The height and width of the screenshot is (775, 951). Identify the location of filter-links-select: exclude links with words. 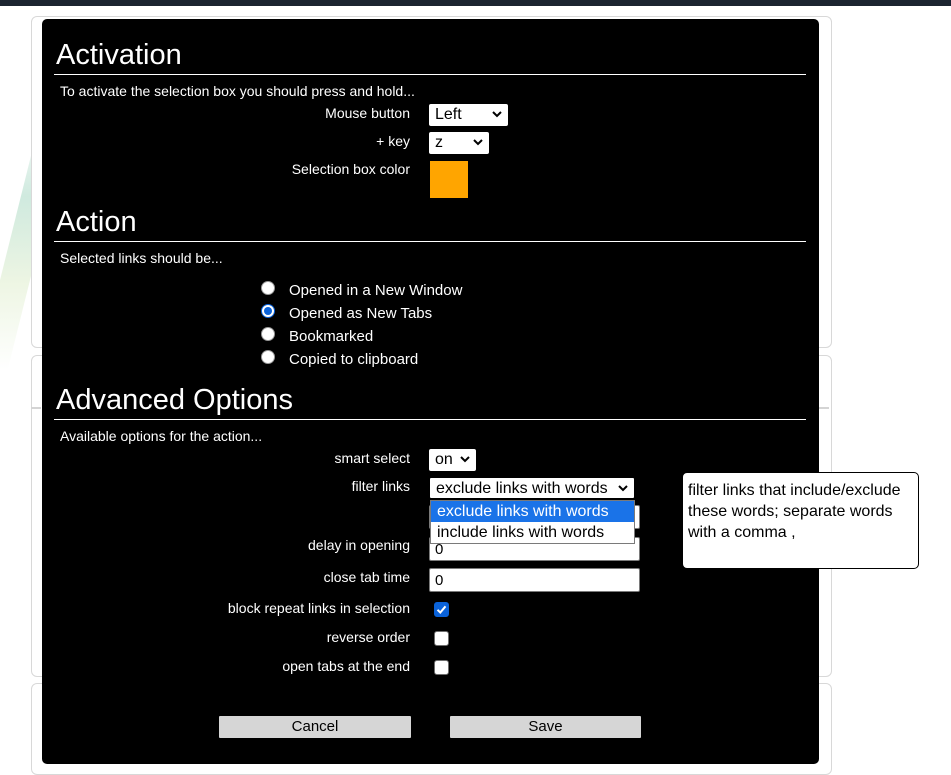
(532, 488).